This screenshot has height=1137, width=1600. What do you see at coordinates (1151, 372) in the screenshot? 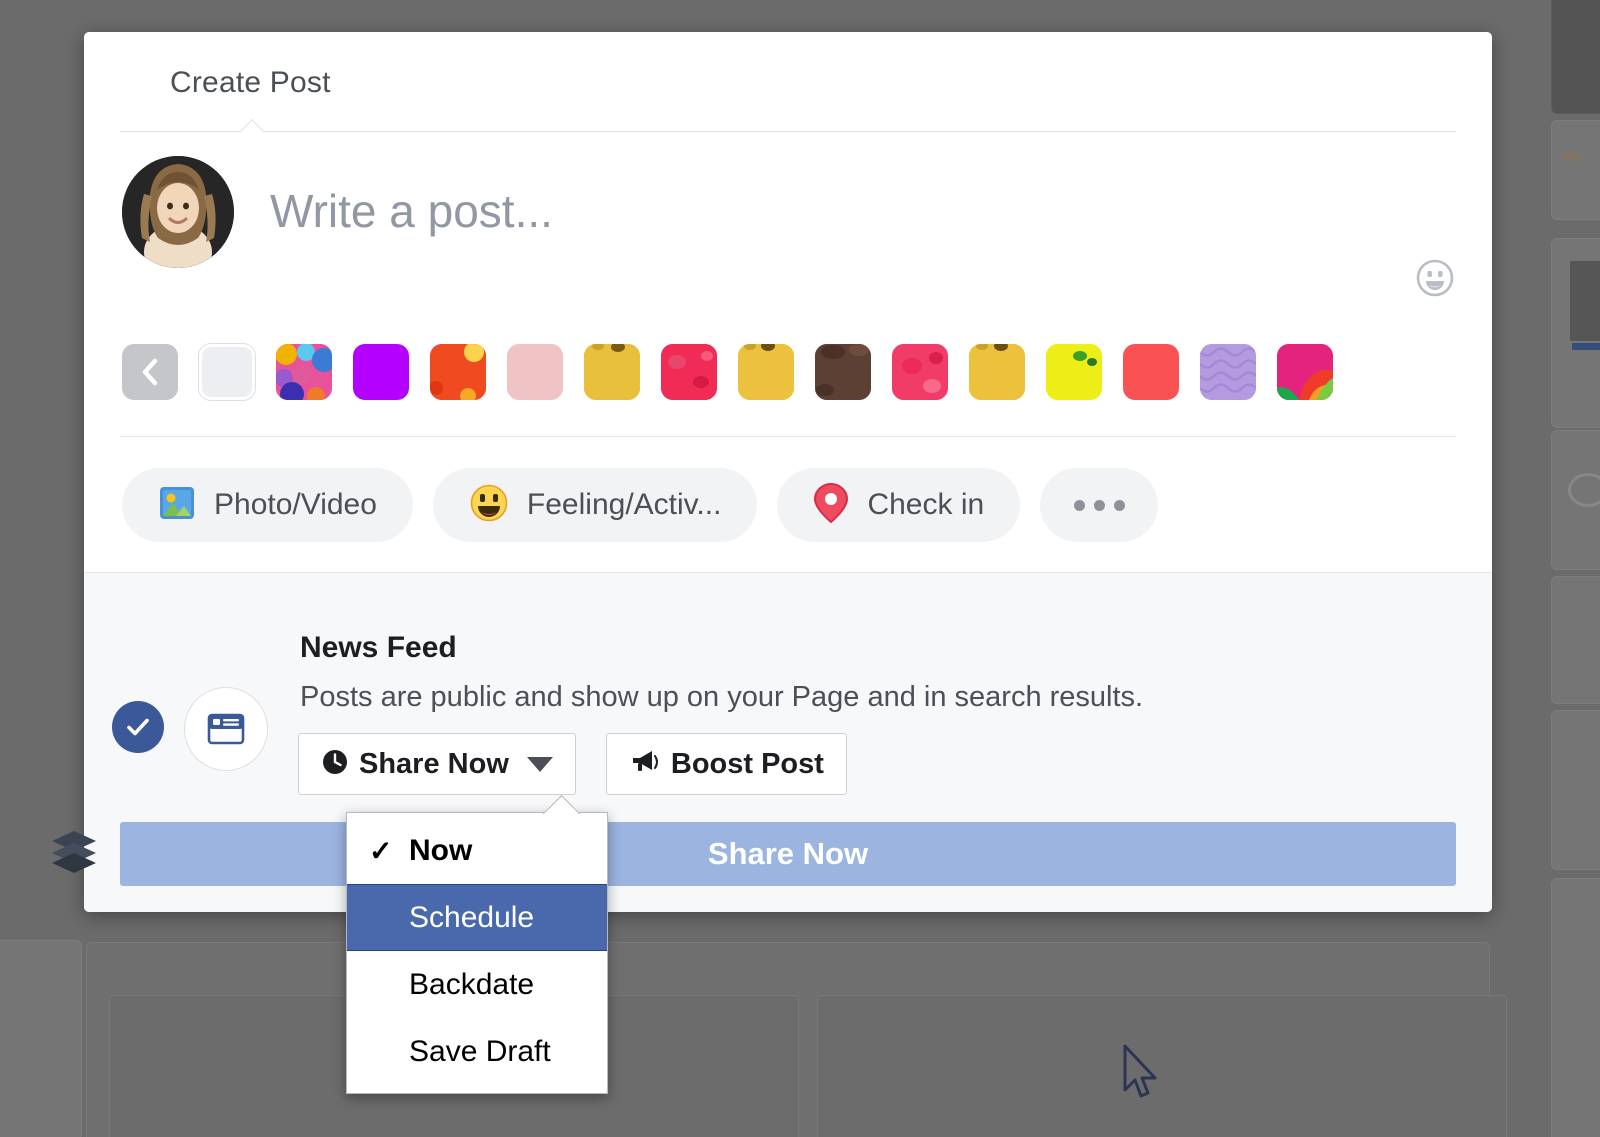
I see `swatch-coral-red` at bounding box center [1151, 372].